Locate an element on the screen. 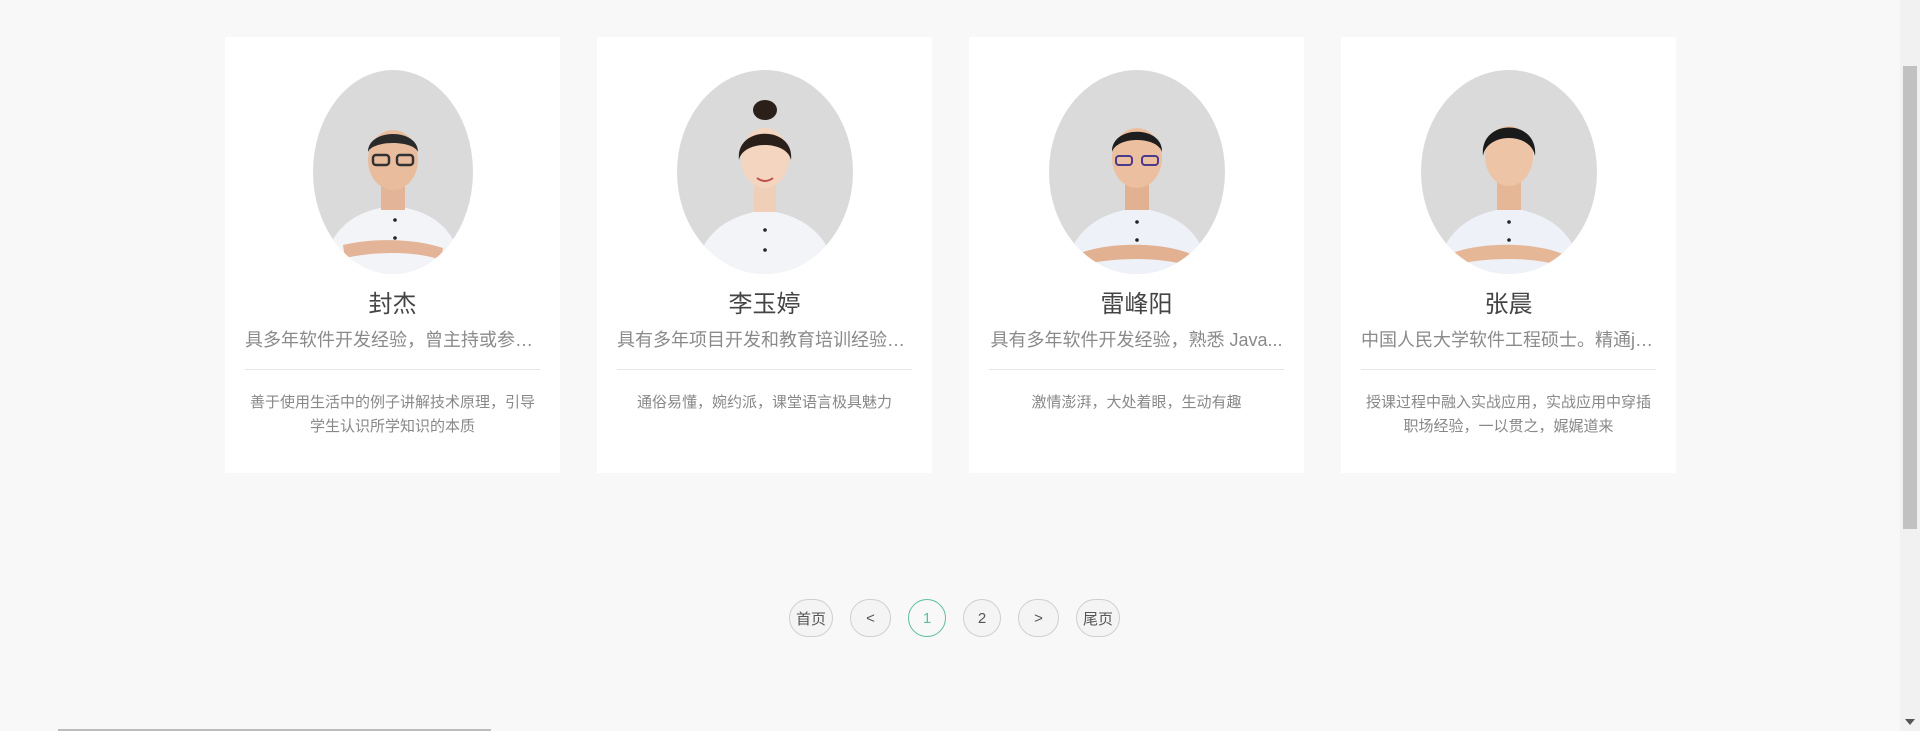  first-page-button: 首页 is located at coordinates (811, 618).